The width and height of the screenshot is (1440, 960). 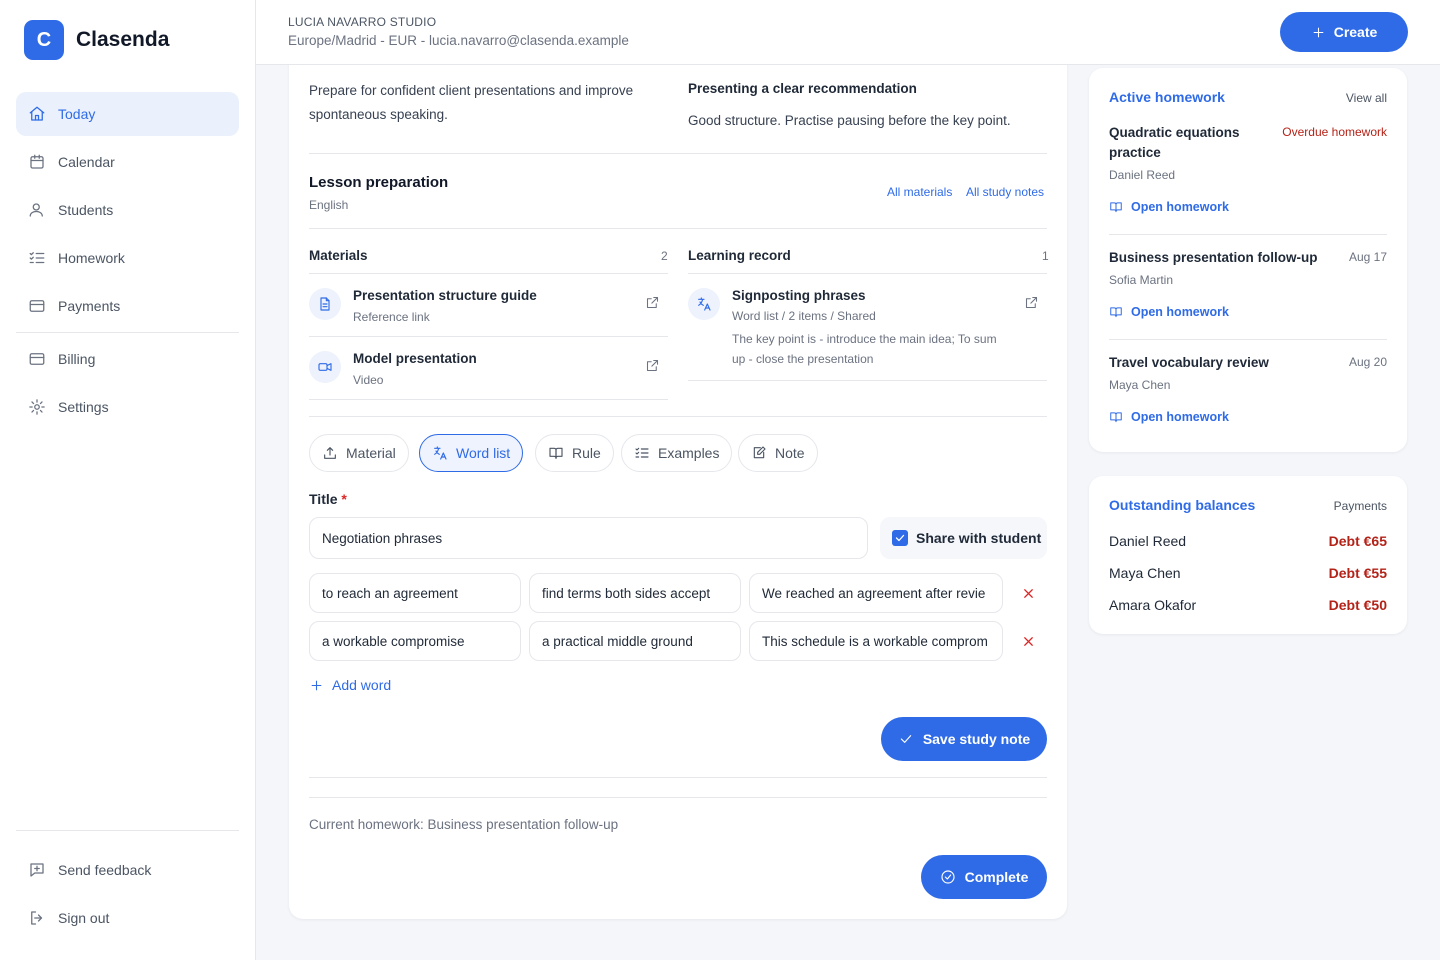 What do you see at coordinates (127, 210) in the screenshot?
I see `nav-item-students: Students` at bounding box center [127, 210].